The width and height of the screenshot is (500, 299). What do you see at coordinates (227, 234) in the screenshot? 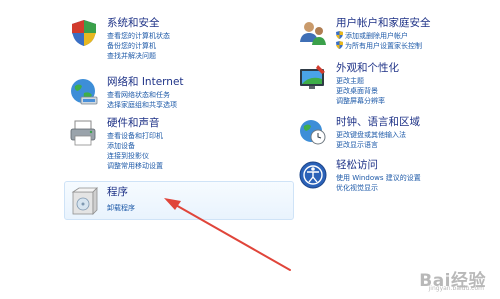
I see `annotation-arrow` at bounding box center [227, 234].